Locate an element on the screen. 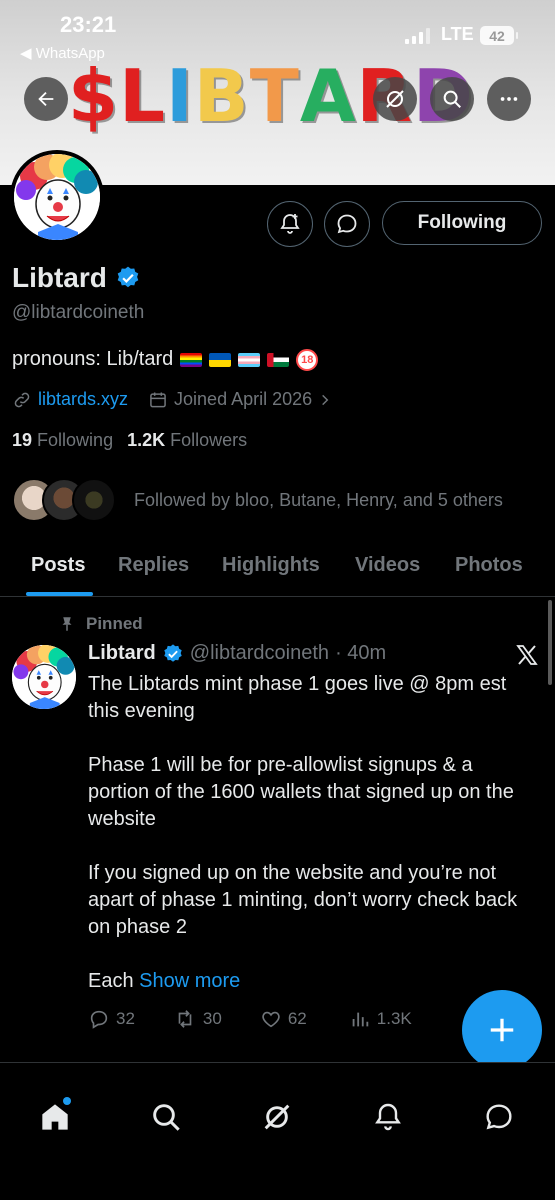 This screenshot has width=555, height=1200. repost-button: 30 is located at coordinates (197, 1019).